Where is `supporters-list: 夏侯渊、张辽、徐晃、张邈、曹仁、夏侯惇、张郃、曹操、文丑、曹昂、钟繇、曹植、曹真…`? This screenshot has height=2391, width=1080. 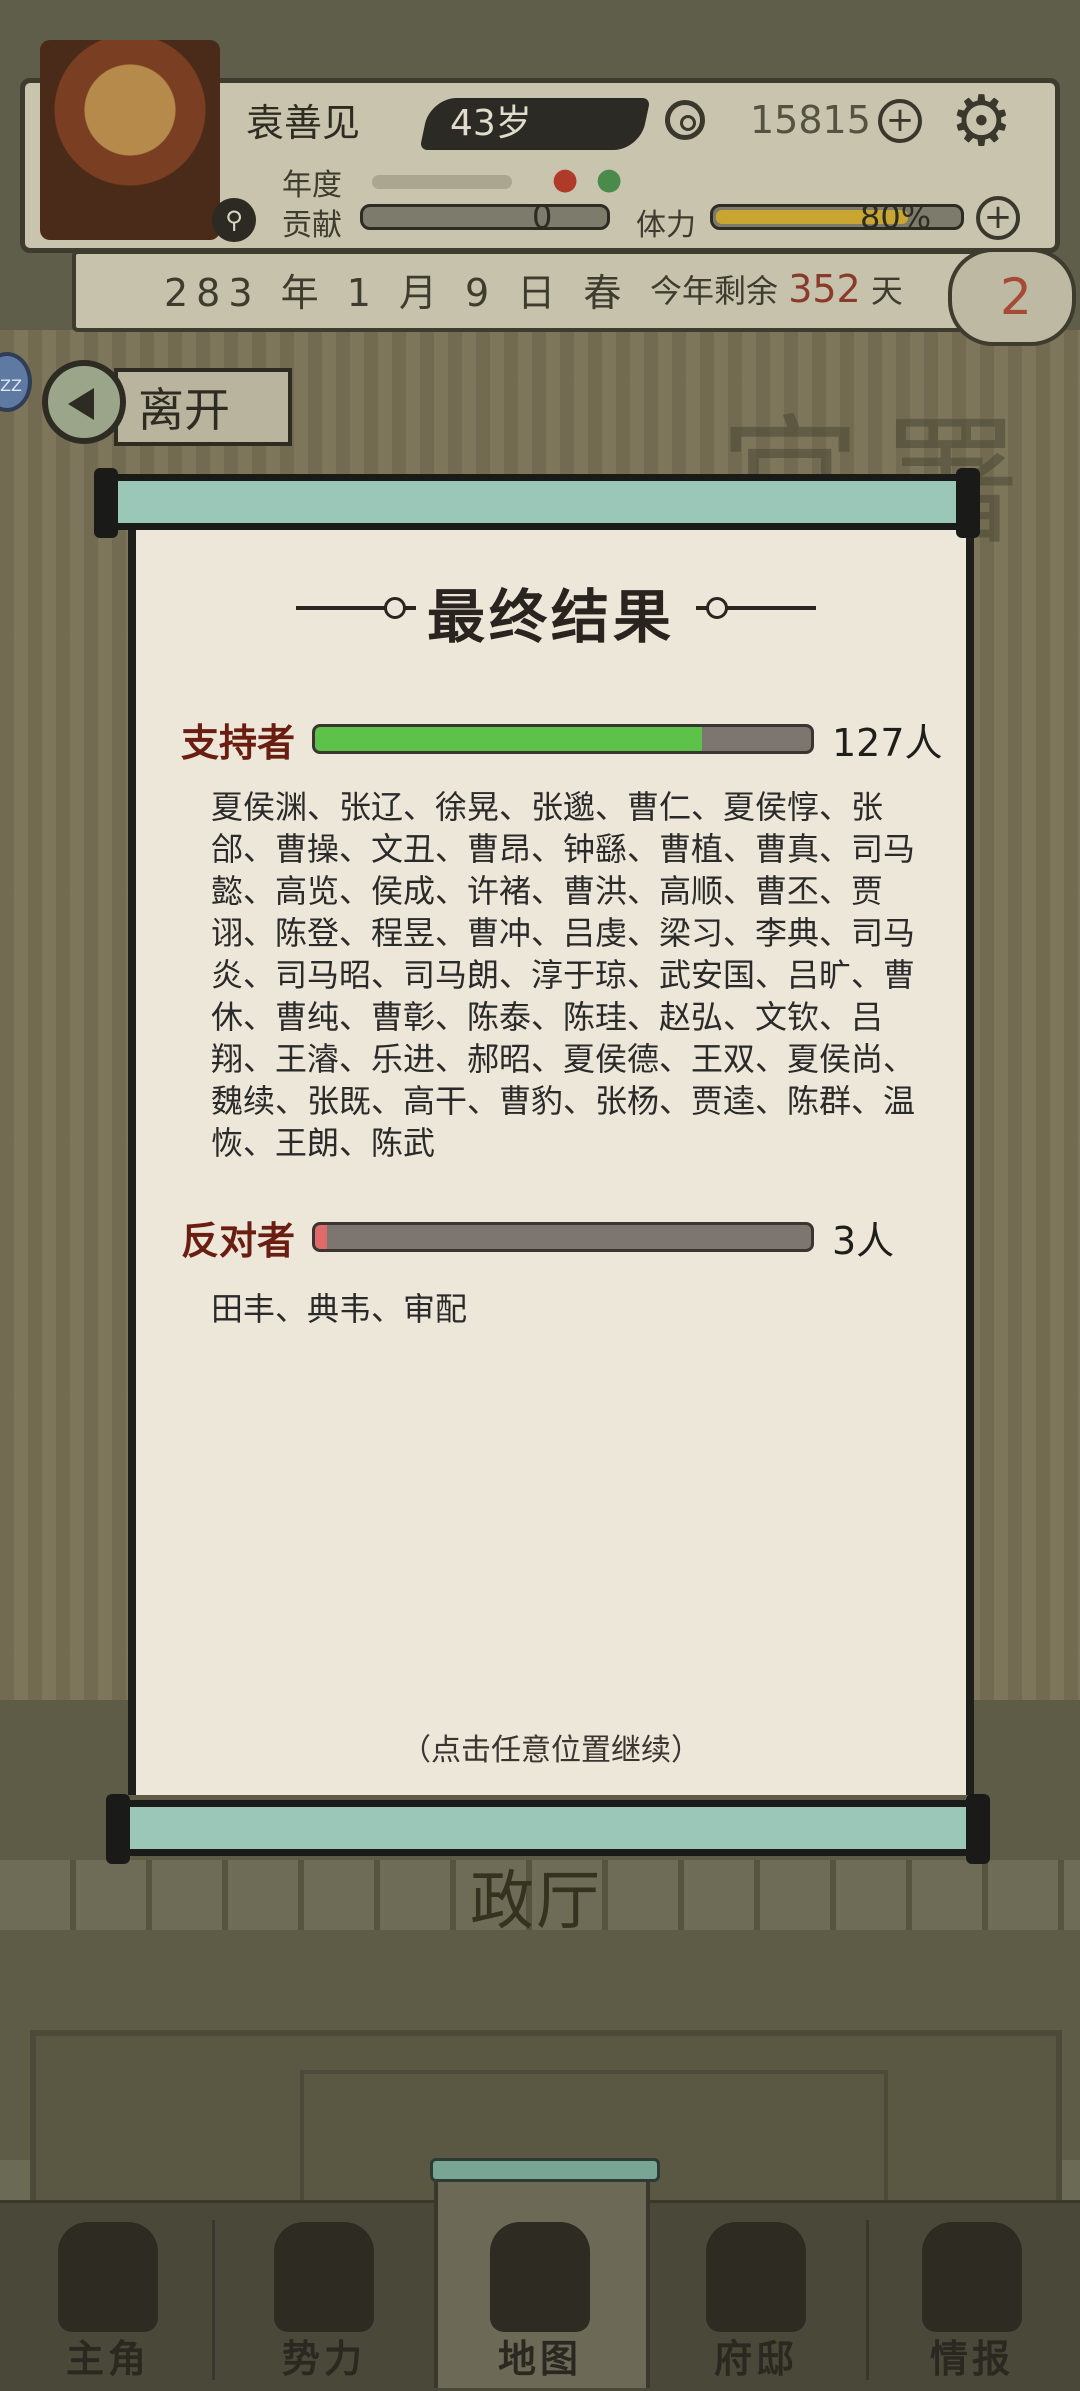
supporters-list: 夏侯渊、张辽、徐晃、张邈、曹仁、夏侯惇、张郃、曹操、文丑、曹昂、钟繇、曹植、曹真… is located at coordinates (563, 975).